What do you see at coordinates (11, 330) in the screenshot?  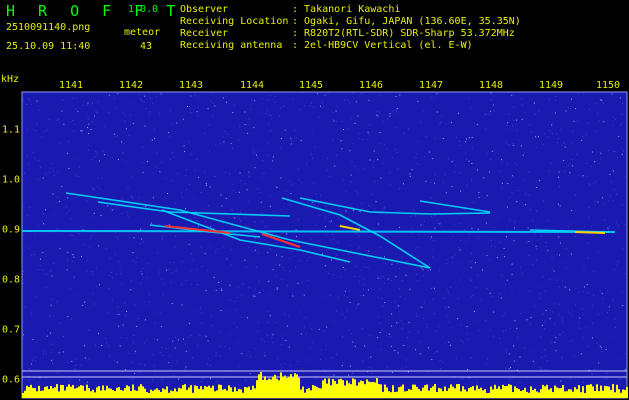 I see `freq-tick: 0.7` at bounding box center [11, 330].